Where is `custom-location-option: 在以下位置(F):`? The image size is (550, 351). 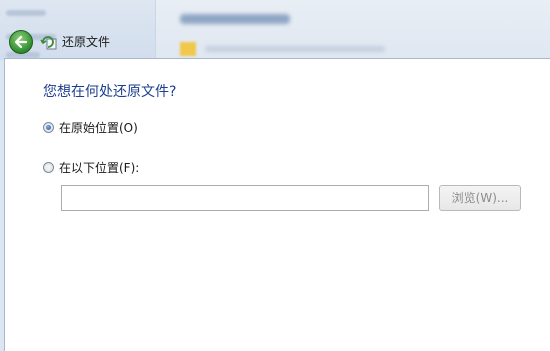
custom-location-option: 在以下位置(F): is located at coordinates (91, 167).